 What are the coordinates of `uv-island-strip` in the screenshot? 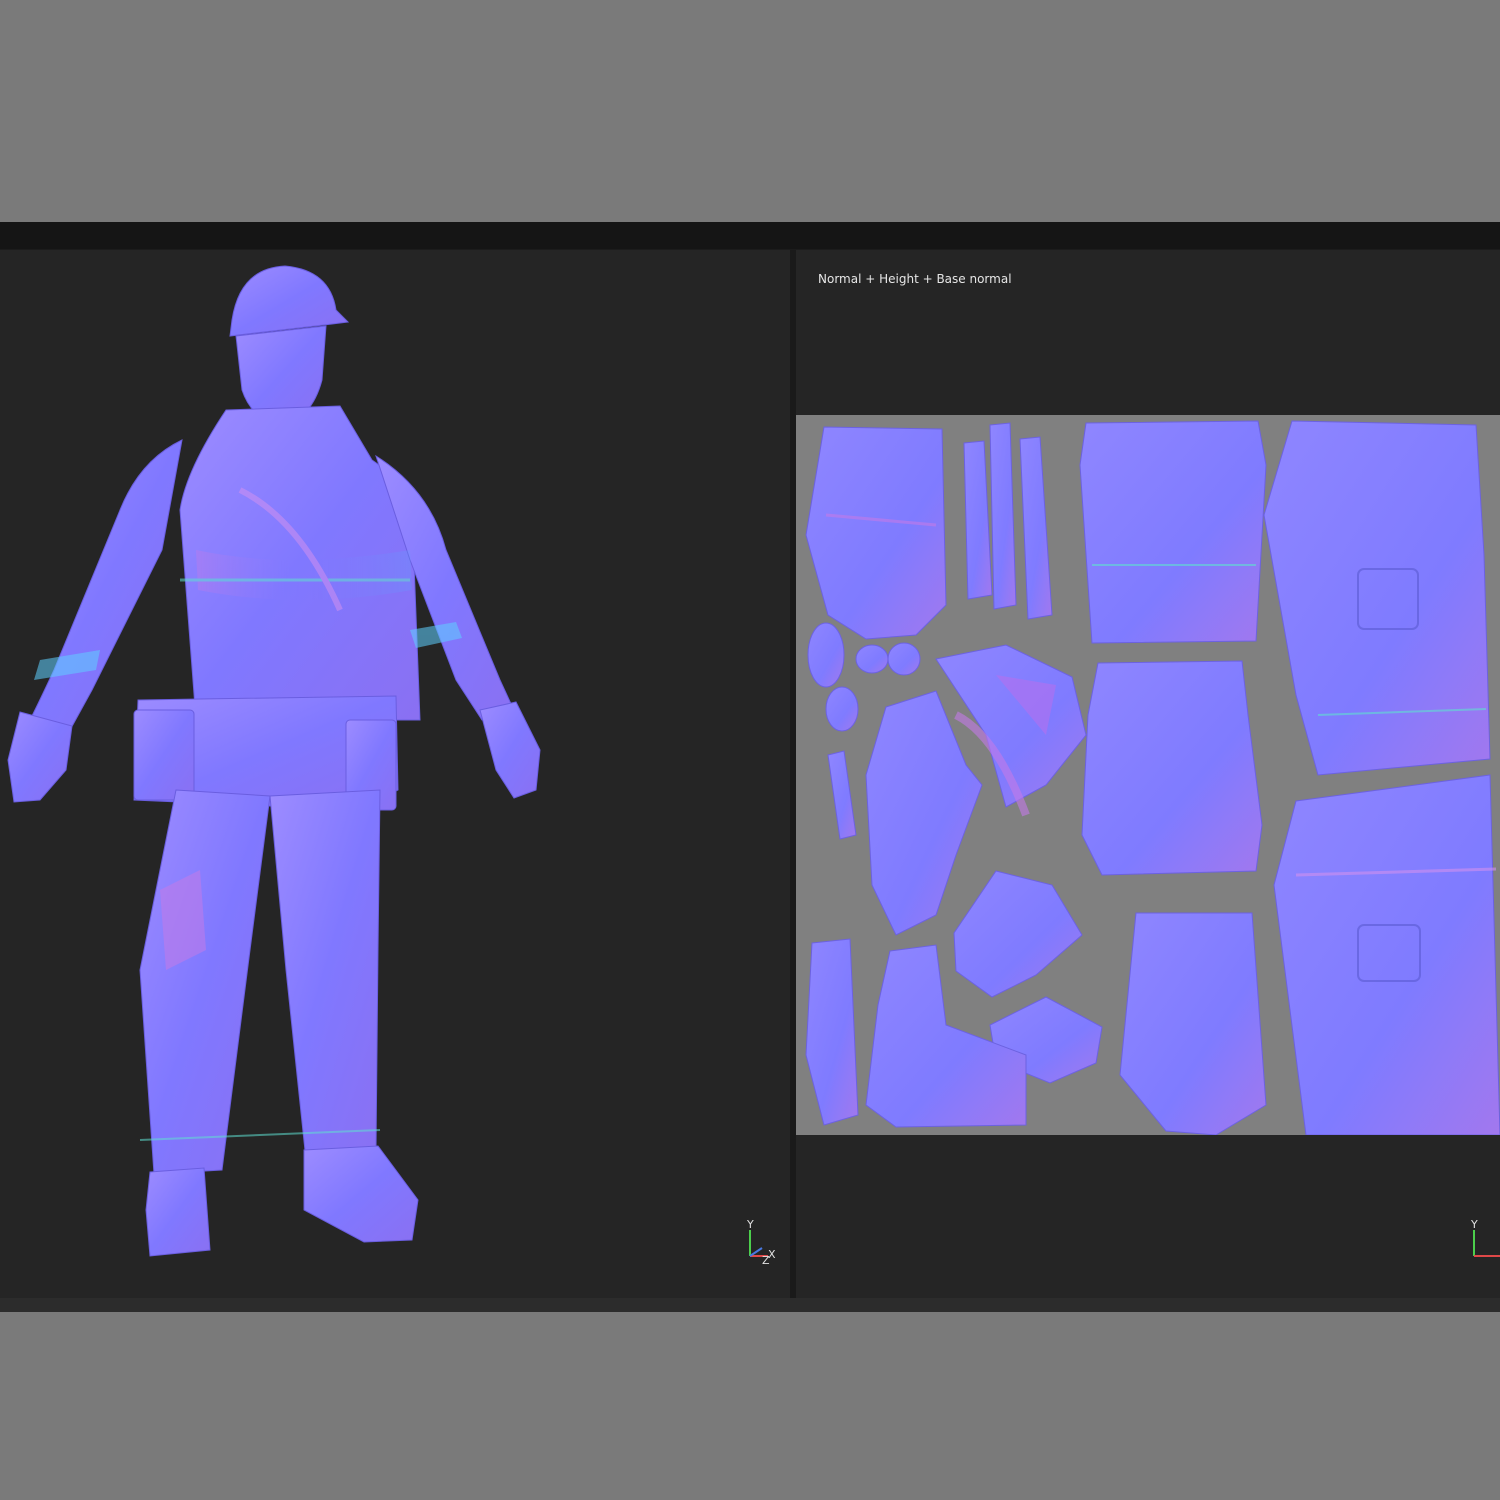 It's located at (842, 795).